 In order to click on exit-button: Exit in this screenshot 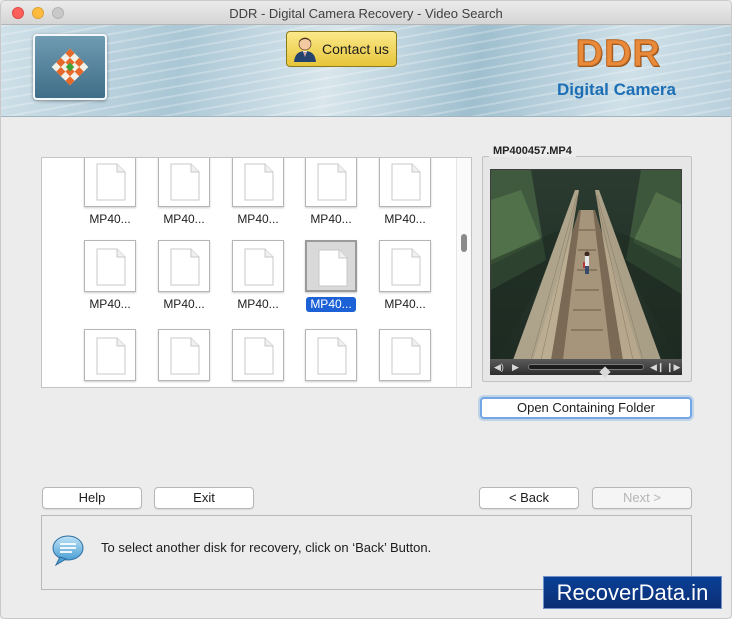, I will do `click(204, 498)`.